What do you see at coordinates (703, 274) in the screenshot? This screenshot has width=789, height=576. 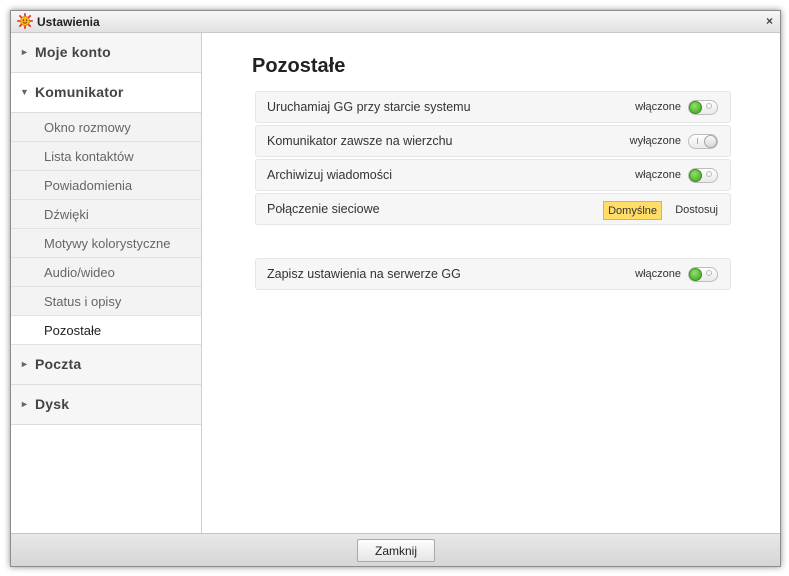 I see `save-server-toggle` at bounding box center [703, 274].